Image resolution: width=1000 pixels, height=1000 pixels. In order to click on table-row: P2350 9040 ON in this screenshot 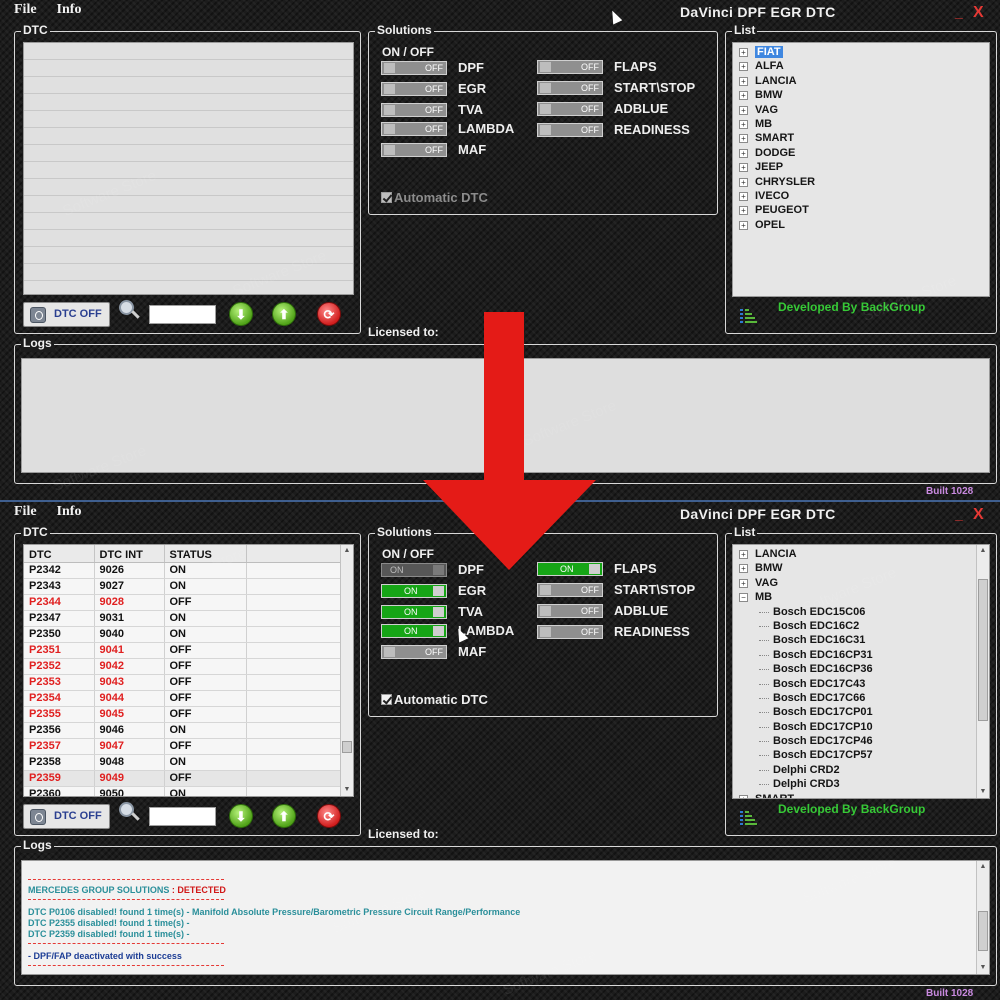, I will do `click(188, 634)`.